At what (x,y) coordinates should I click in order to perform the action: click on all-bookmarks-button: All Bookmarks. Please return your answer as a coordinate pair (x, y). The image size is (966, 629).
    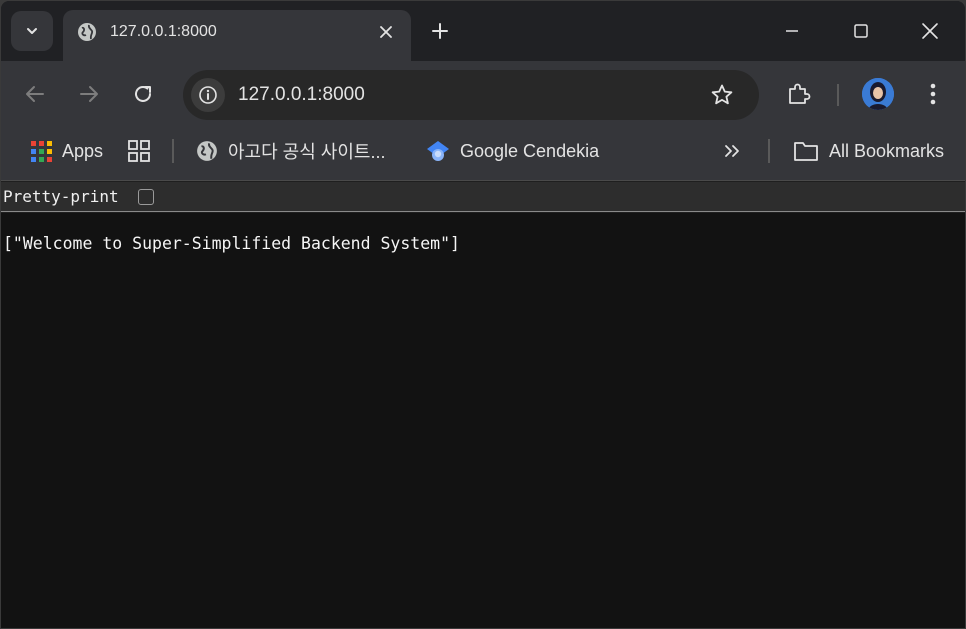
    Looking at the image, I should click on (868, 151).